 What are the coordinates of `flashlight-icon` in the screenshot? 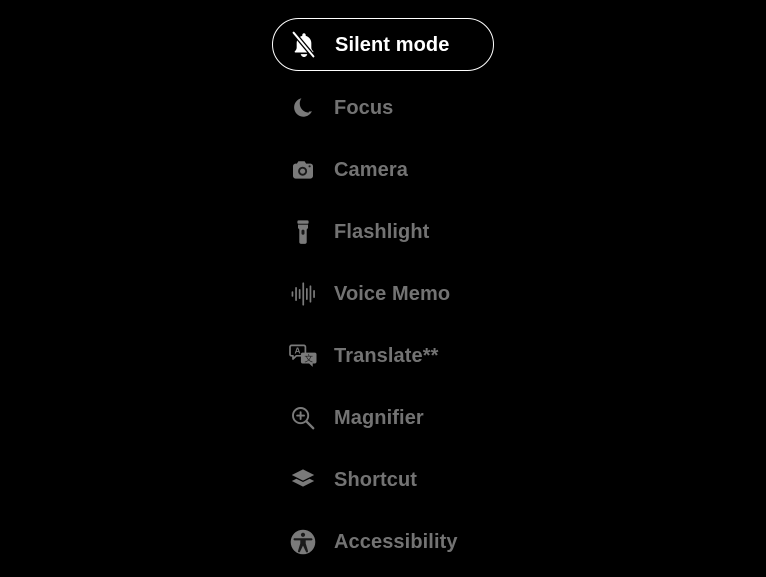 It's located at (303, 232).